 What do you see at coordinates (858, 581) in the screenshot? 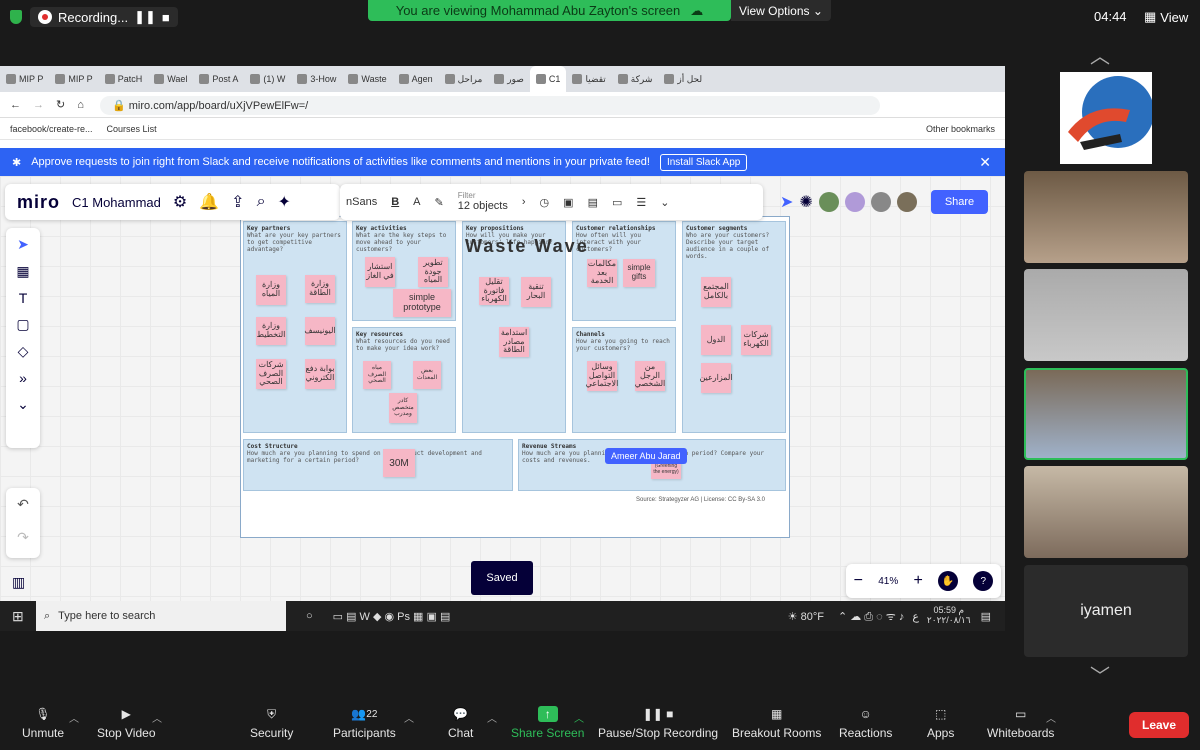
I see `zoom-out-icon: −` at bounding box center [858, 581].